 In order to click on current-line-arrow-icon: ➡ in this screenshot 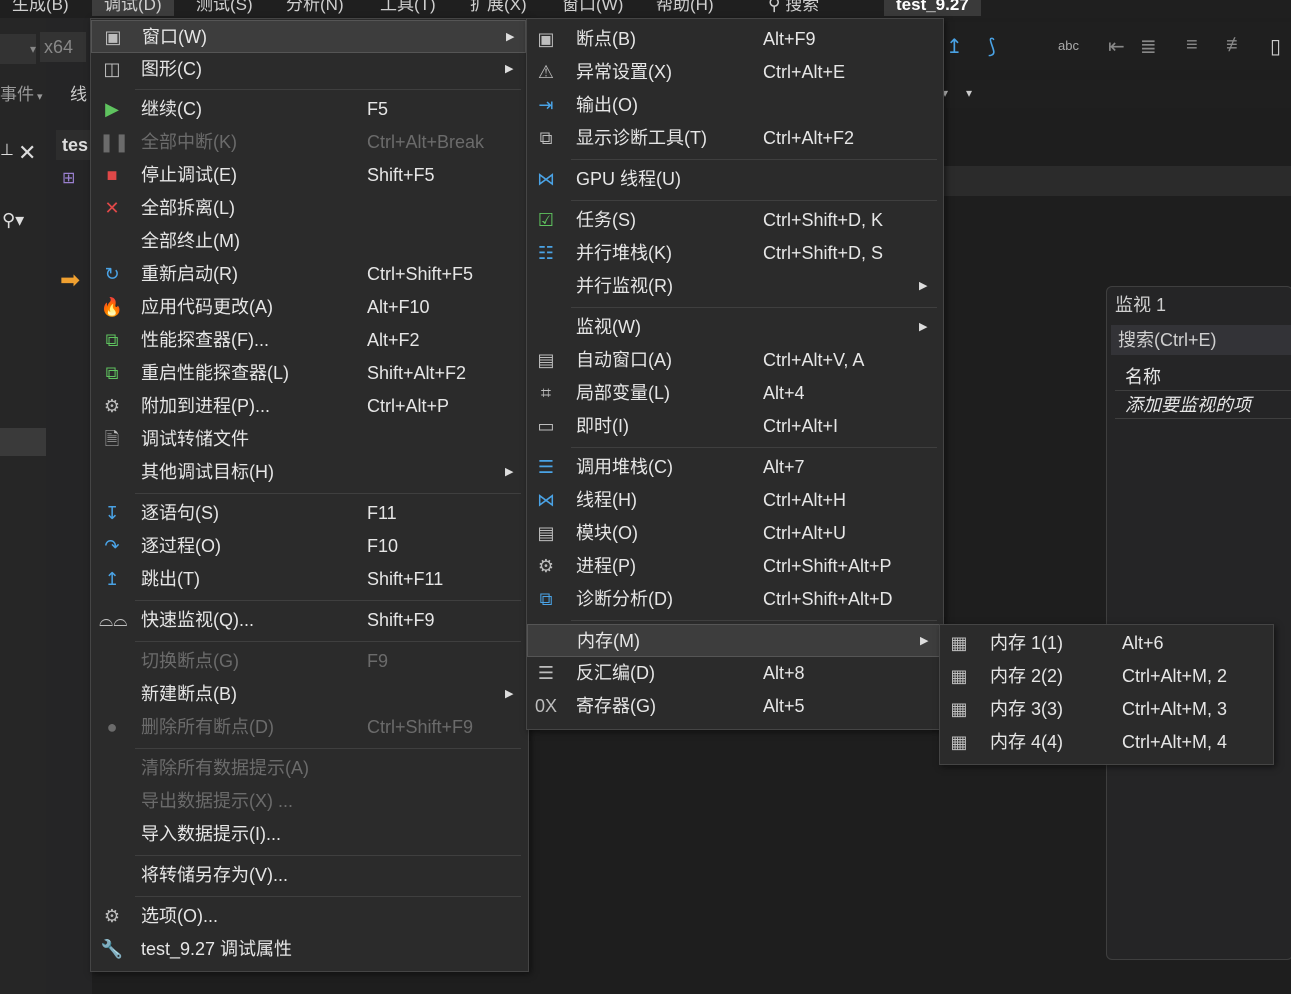, I will do `click(70, 280)`.